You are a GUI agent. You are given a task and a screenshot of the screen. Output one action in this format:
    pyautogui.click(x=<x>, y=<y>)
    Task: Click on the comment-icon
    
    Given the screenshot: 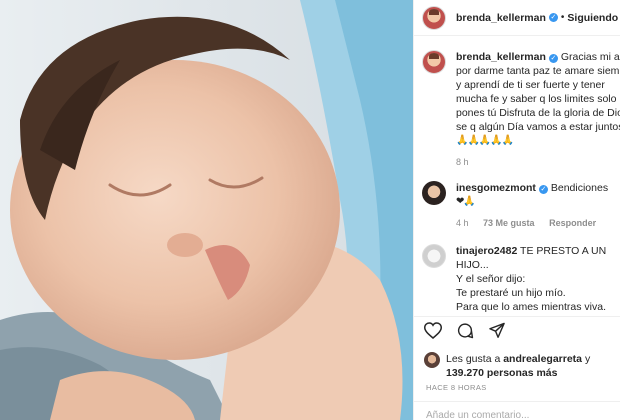 What is the action you would take?
    pyautogui.click(x=465, y=330)
    